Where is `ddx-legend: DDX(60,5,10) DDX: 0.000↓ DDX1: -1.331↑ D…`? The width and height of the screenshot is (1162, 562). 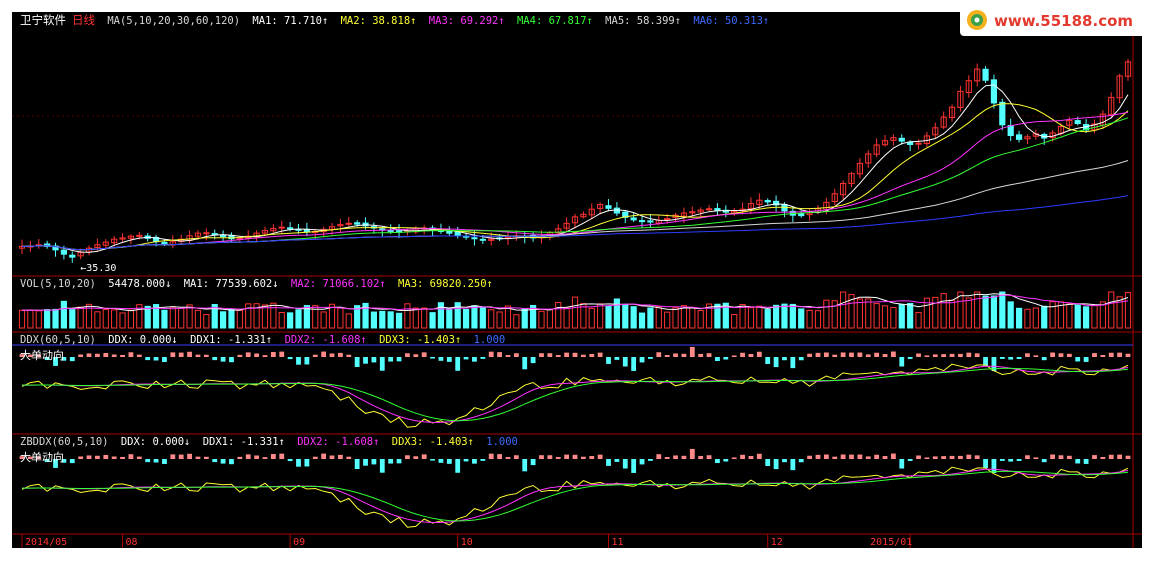
ddx-legend: DDX(60,5,10) DDX: 0.000↓ DDX1: -1.331↑ D… is located at coordinates (265, 340).